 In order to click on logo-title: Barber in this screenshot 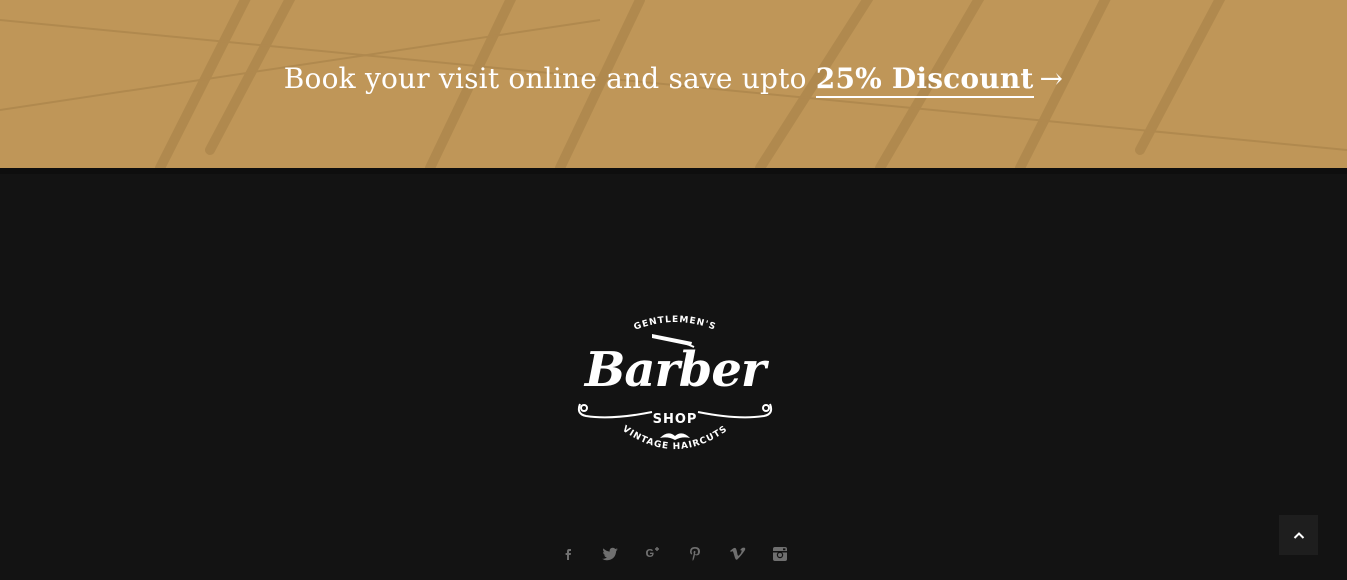, I will do `click(675, 370)`.